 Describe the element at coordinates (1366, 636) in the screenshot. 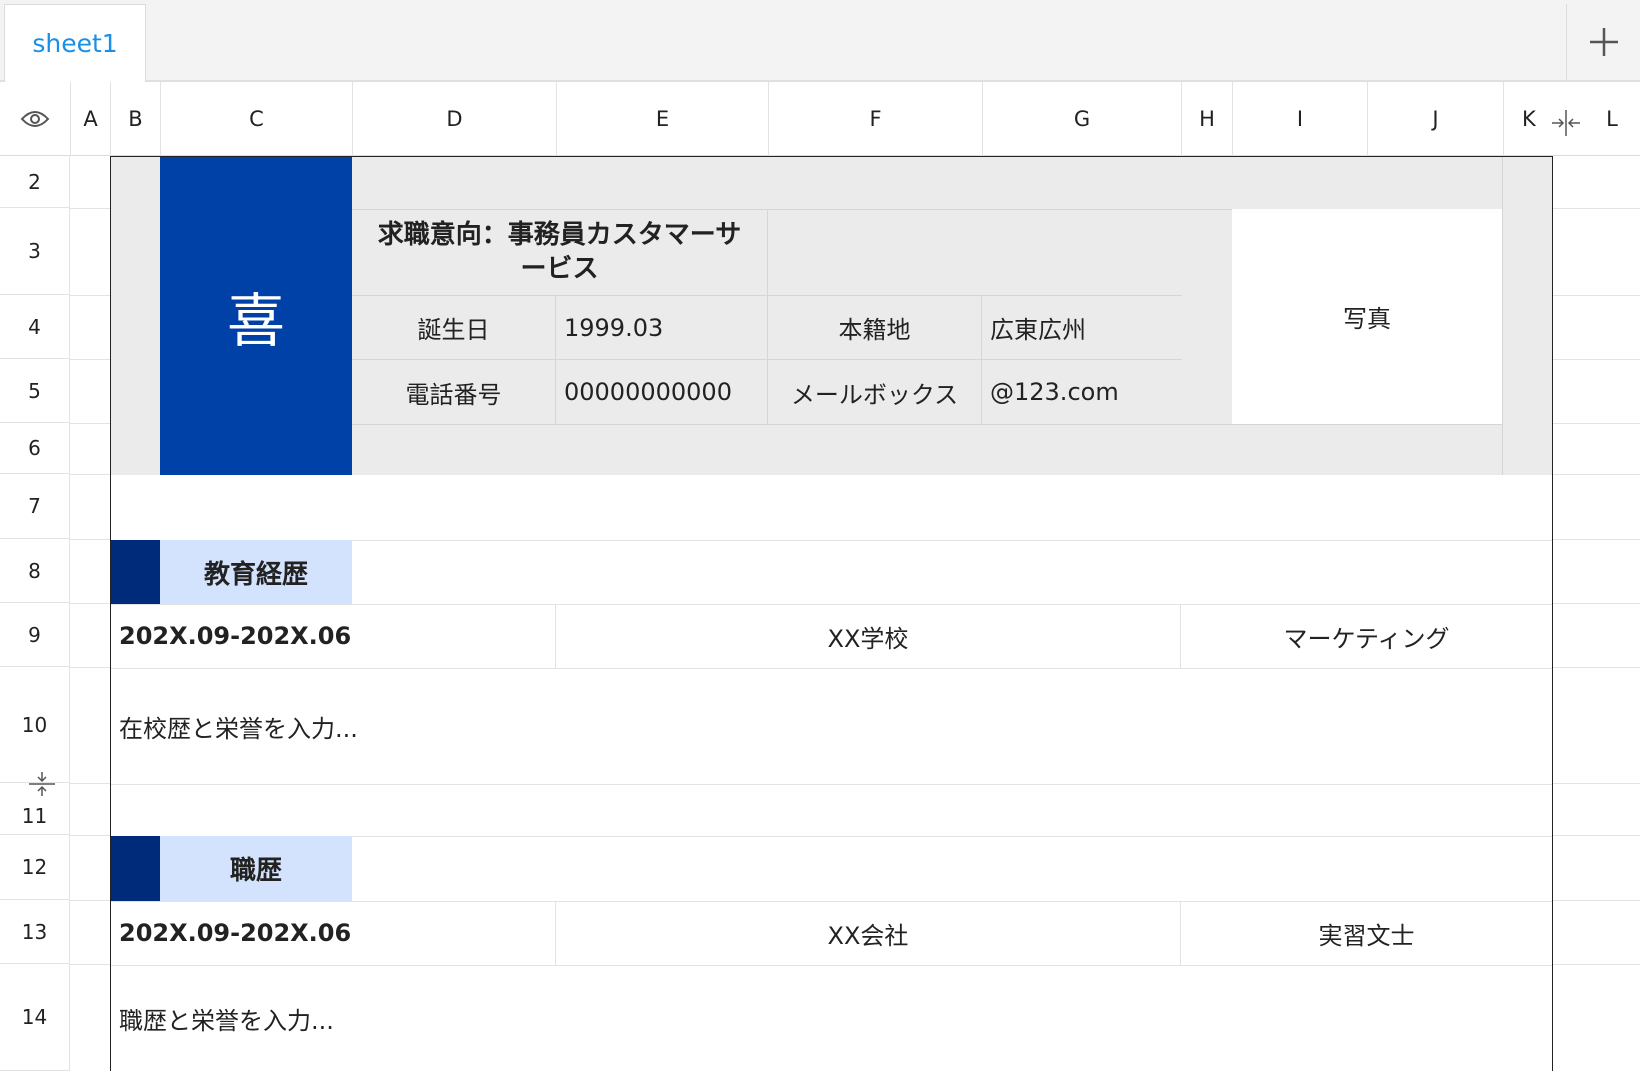

I see `education-major: マーケティング` at that location.